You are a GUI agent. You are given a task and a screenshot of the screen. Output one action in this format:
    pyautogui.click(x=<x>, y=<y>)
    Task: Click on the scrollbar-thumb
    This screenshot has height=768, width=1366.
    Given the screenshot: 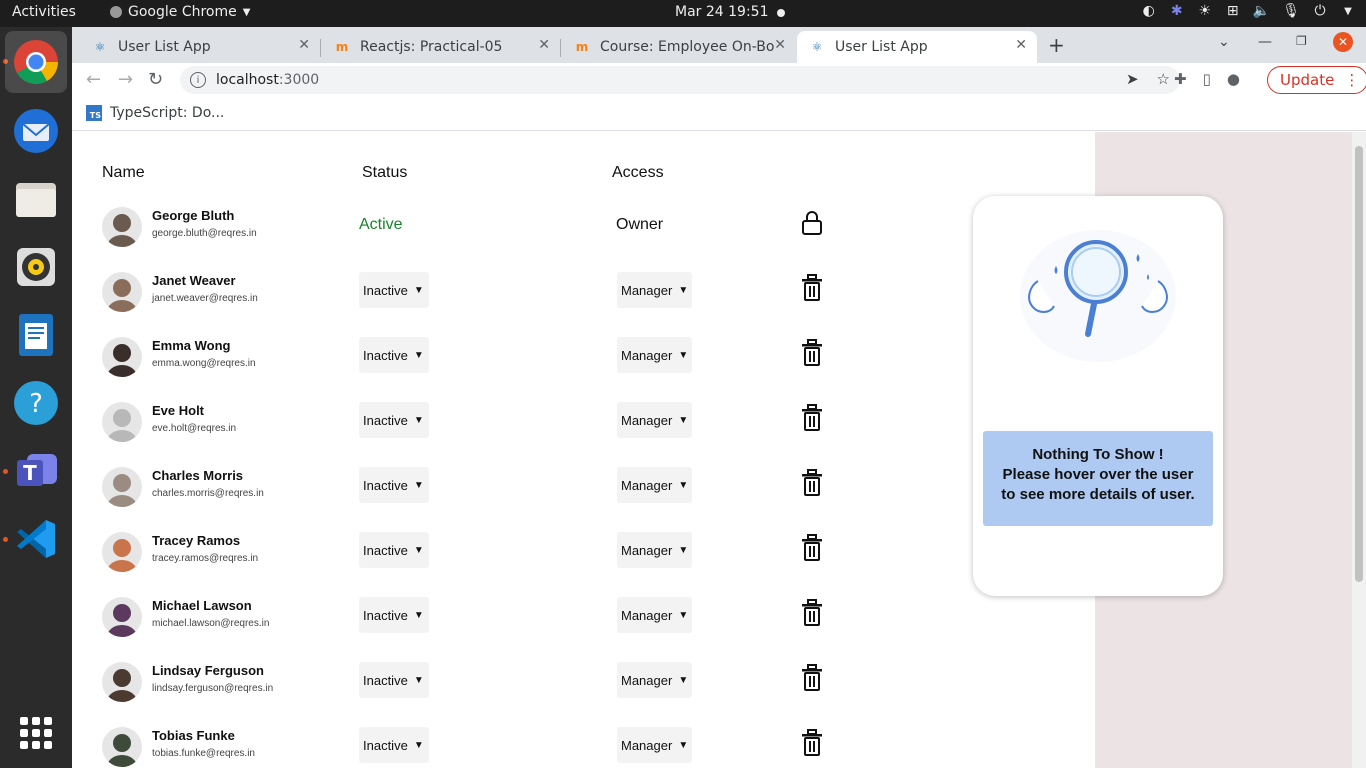 What is the action you would take?
    pyautogui.click(x=1359, y=364)
    